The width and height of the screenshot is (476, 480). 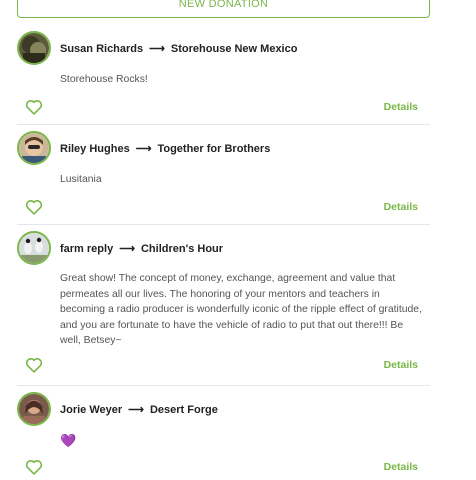 What do you see at coordinates (68, 440) in the screenshot?
I see `donation-message: 💜` at bounding box center [68, 440].